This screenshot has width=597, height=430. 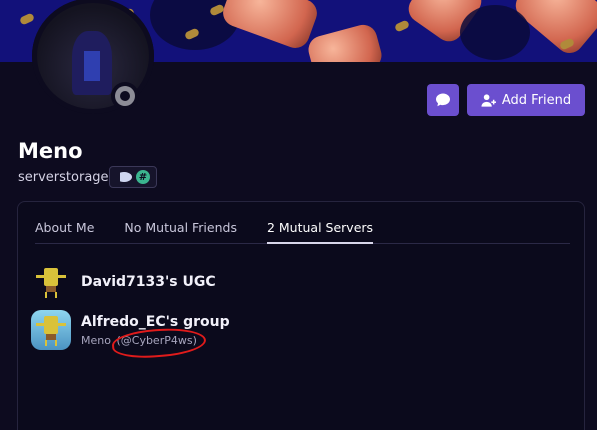 What do you see at coordinates (133, 177) in the screenshot?
I see `badge-list: #` at bounding box center [133, 177].